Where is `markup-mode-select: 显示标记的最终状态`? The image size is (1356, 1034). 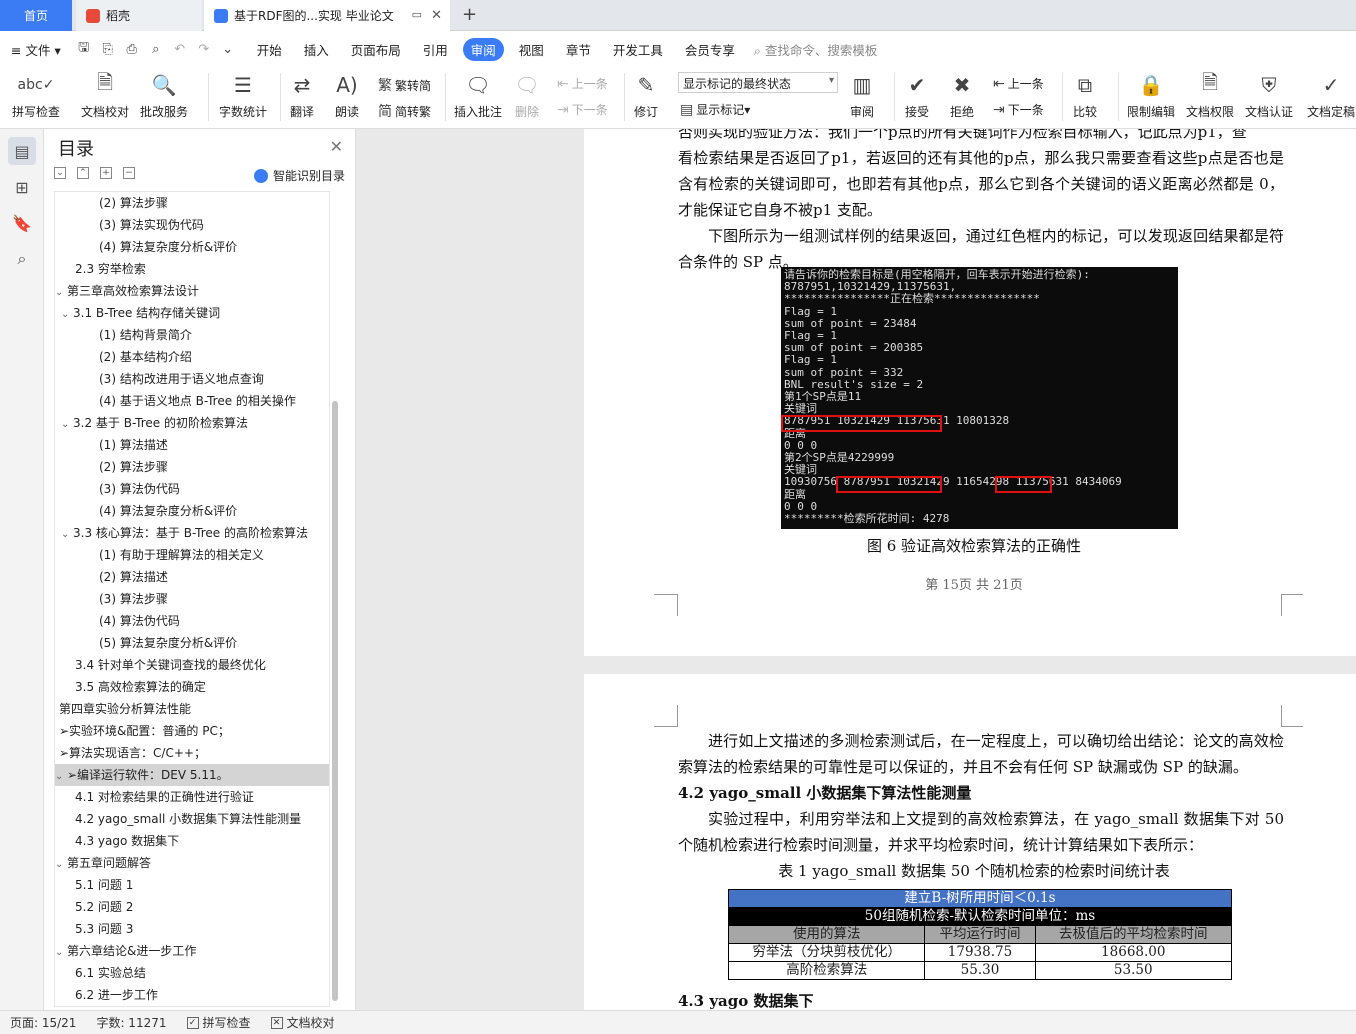 markup-mode-select: 显示标记的最终状态 is located at coordinates (758, 82).